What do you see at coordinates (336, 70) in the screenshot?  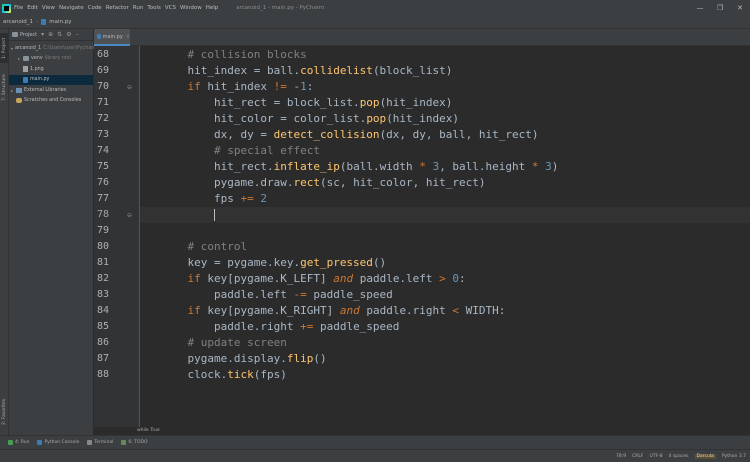 I see `code-token: collidelist` at bounding box center [336, 70].